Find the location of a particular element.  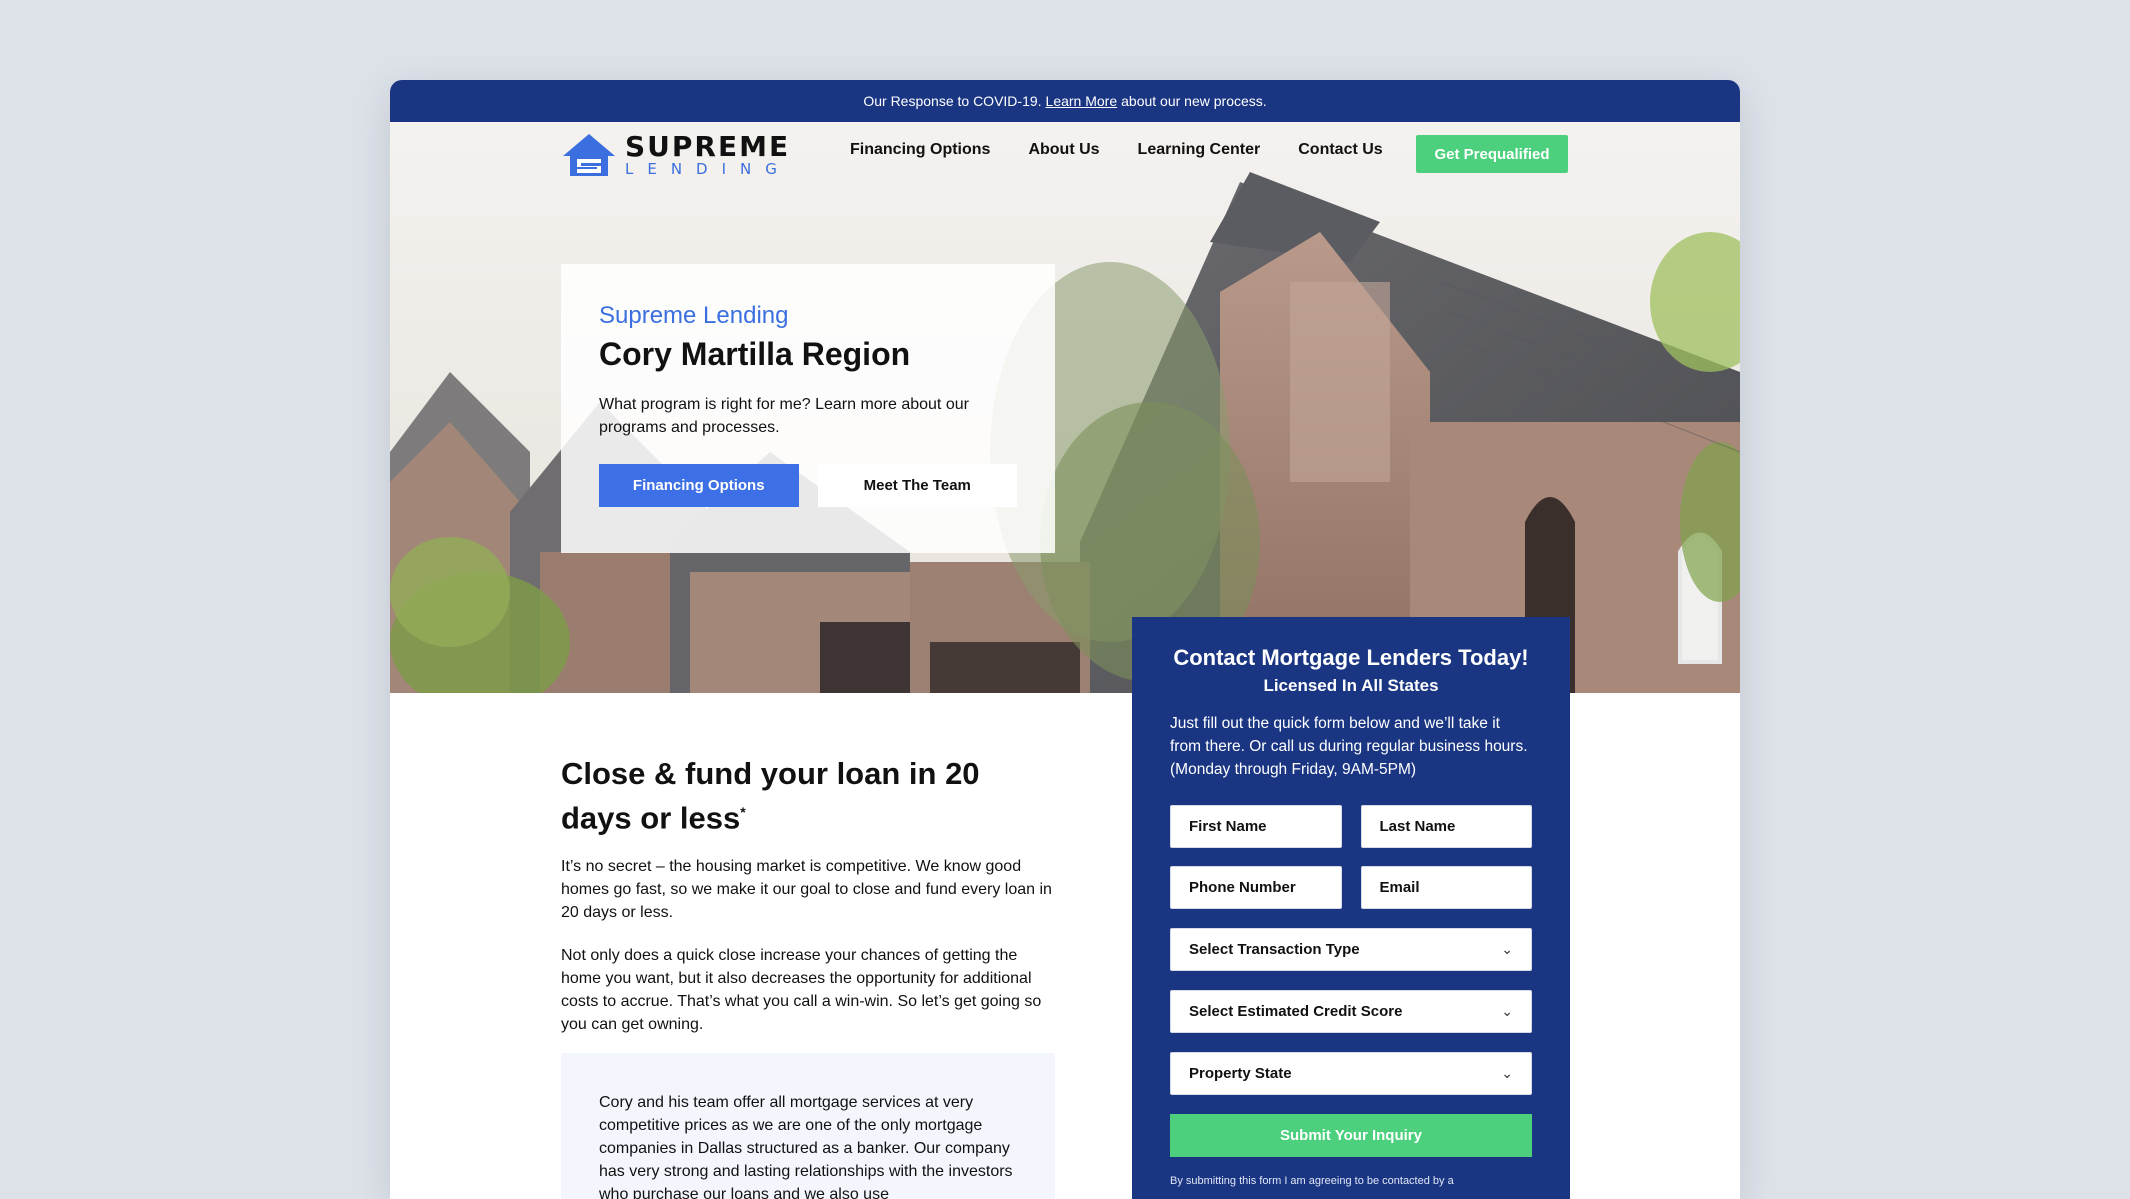

nav-financing-options: Financing Options is located at coordinates (920, 150).